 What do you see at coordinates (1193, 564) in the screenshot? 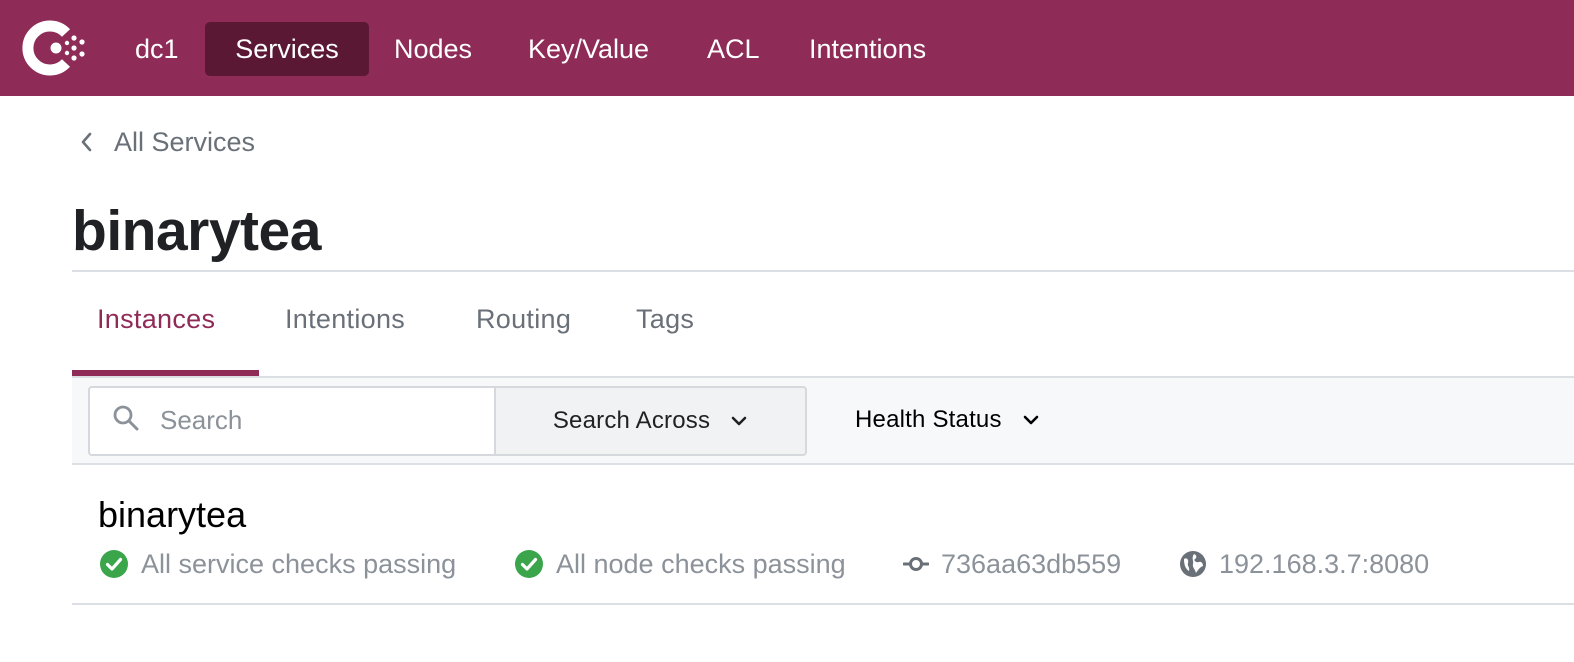
I see `globe-icon` at bounding box center [1193, 564].